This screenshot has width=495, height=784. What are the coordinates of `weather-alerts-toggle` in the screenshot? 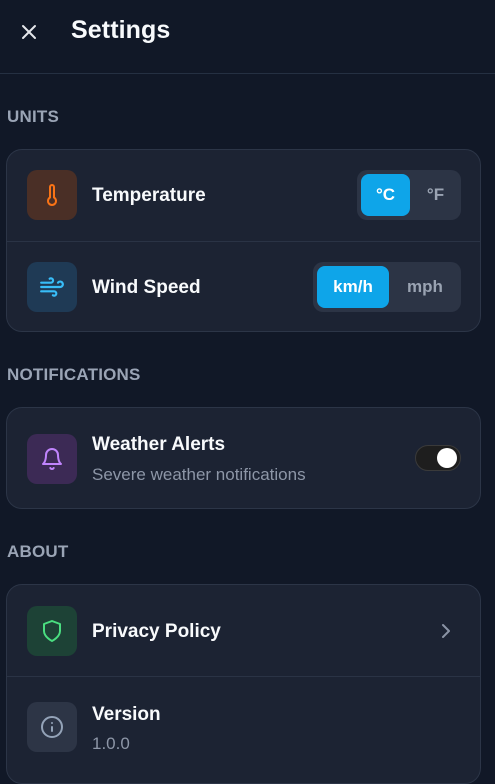 It's located at (438, 458).